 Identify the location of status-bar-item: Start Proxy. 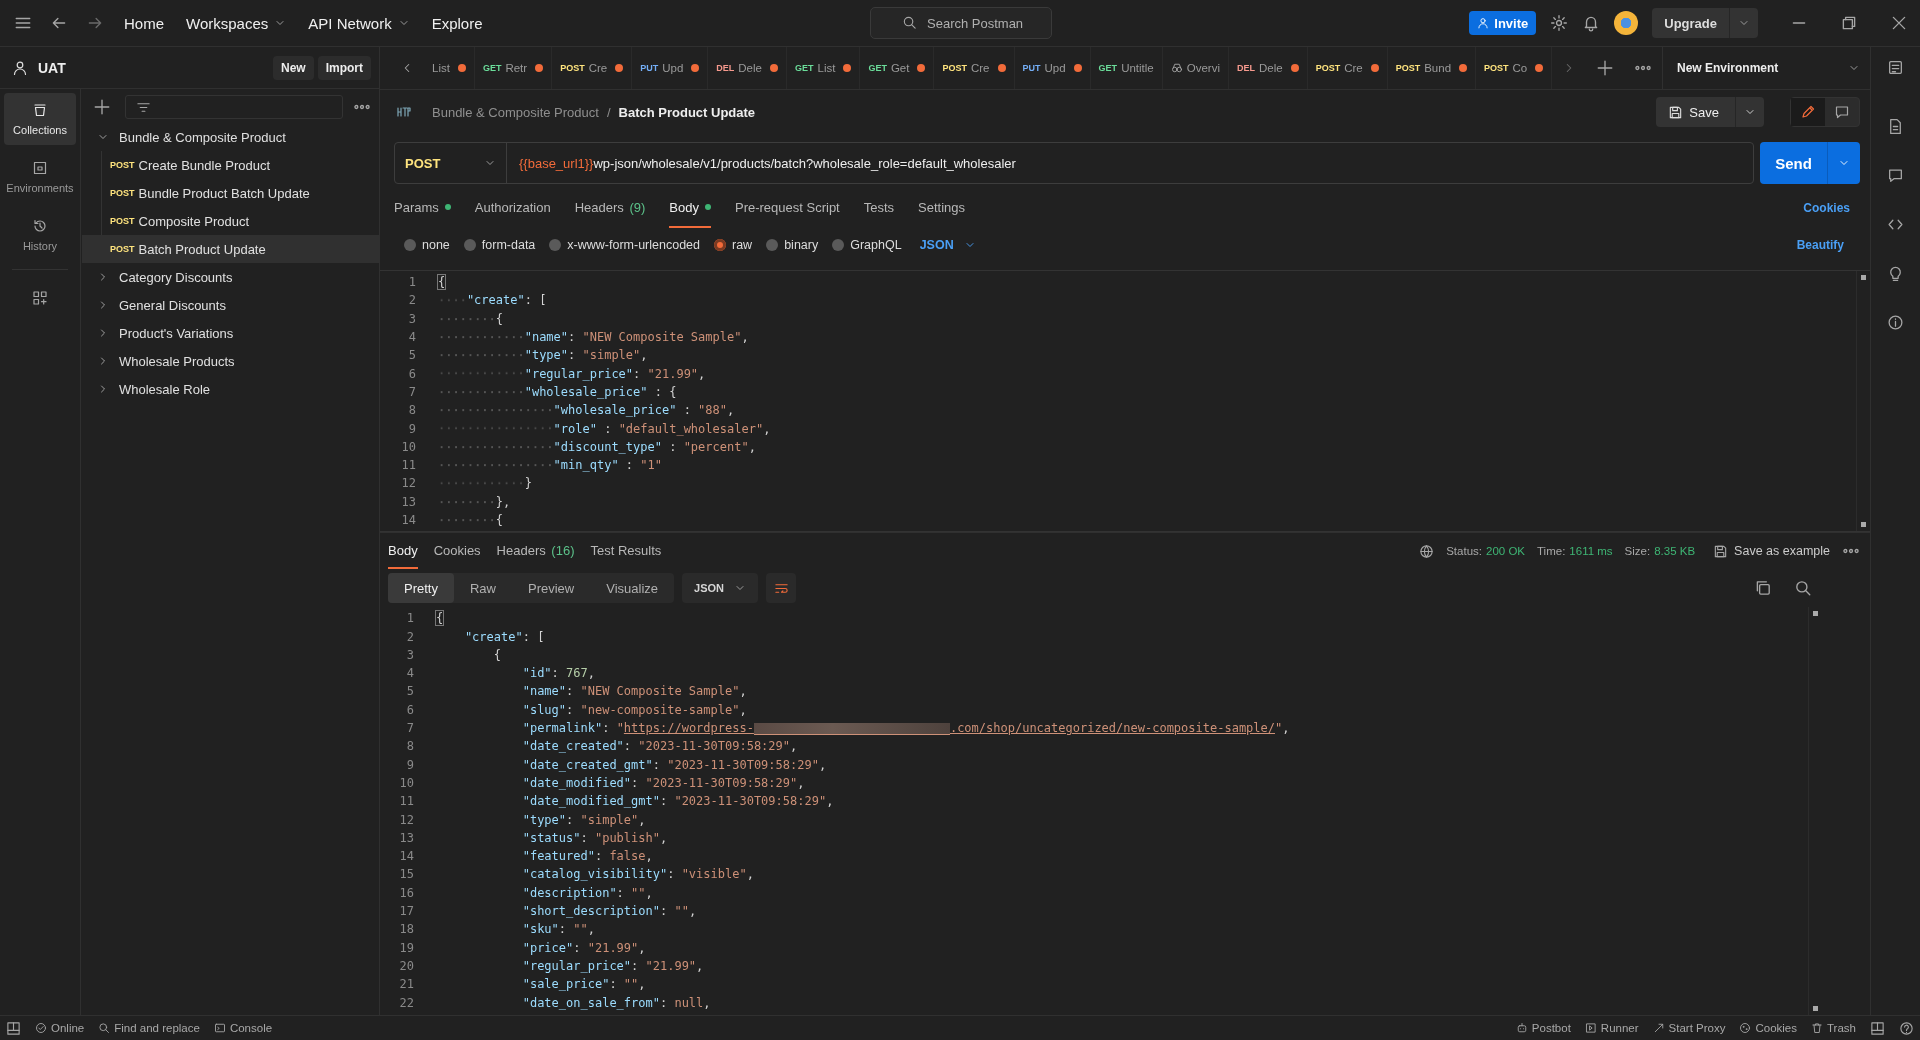
(1689, 1028).